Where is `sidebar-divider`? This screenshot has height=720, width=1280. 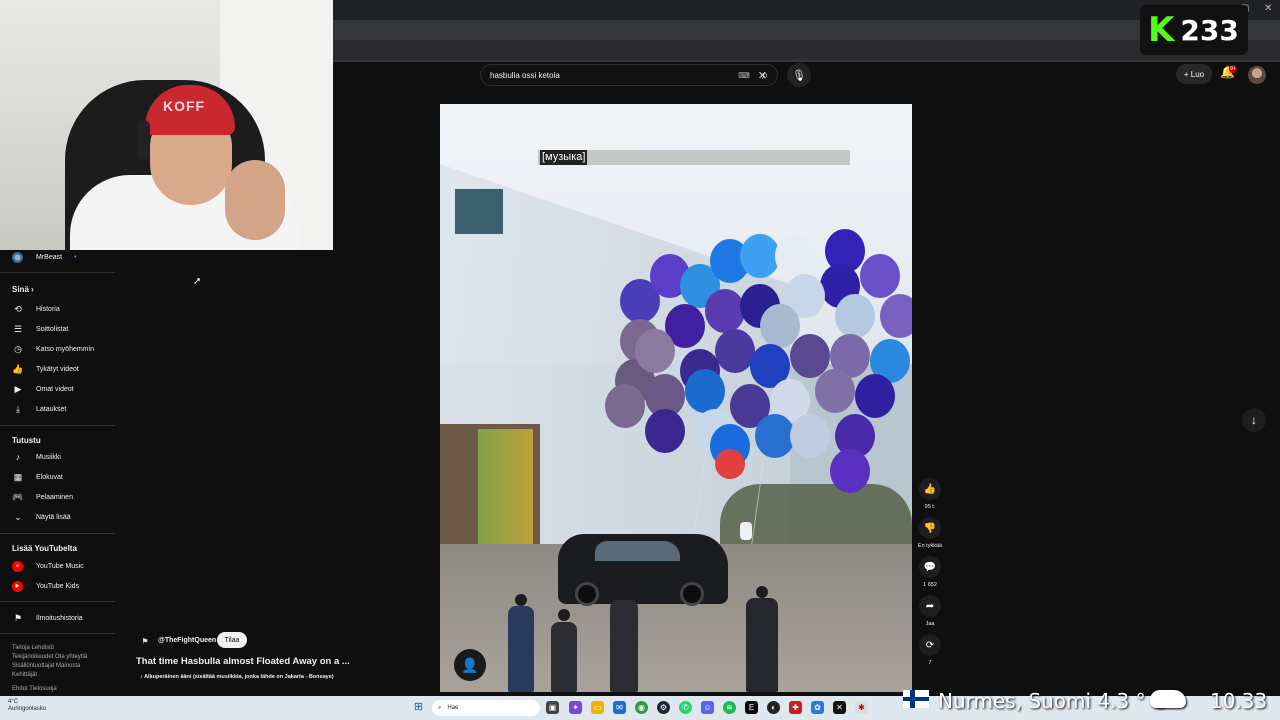 sidebar-divider is located at coordinates (57, 425).